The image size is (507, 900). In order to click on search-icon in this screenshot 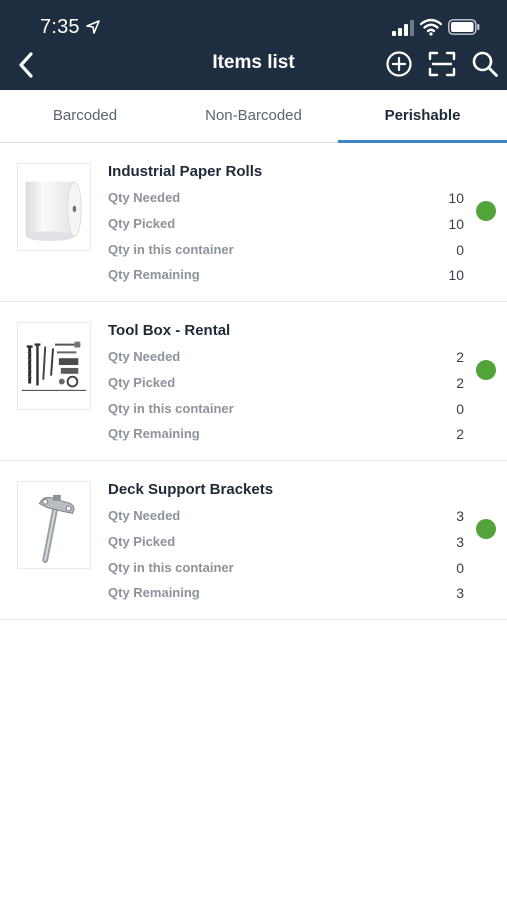, I will do `click(485, 64)`.